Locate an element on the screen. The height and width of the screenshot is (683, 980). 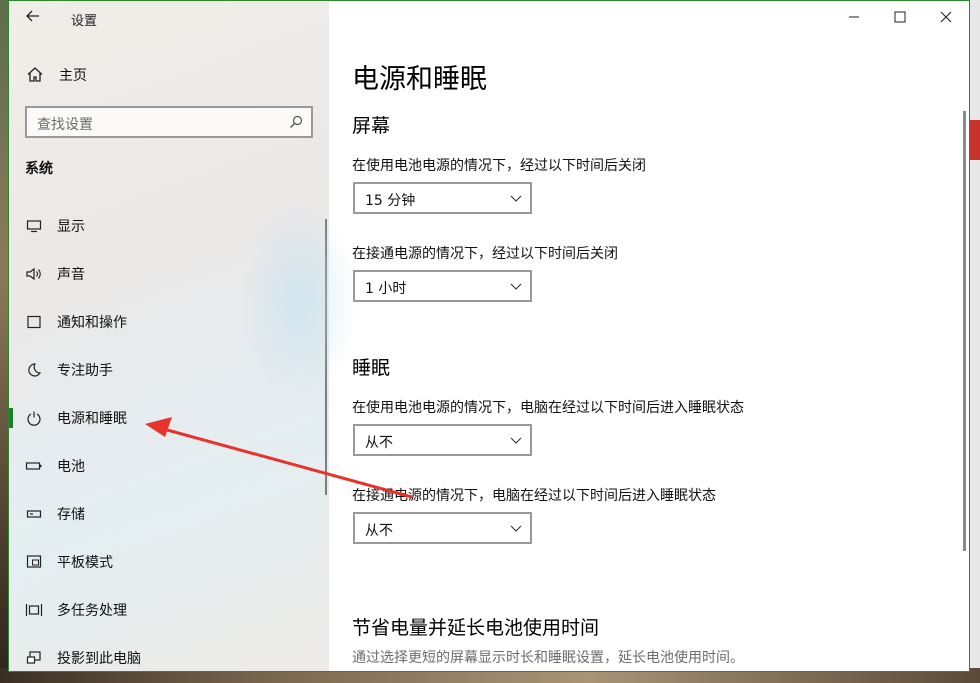
multitask-icon is located at coordinates (34, 610).